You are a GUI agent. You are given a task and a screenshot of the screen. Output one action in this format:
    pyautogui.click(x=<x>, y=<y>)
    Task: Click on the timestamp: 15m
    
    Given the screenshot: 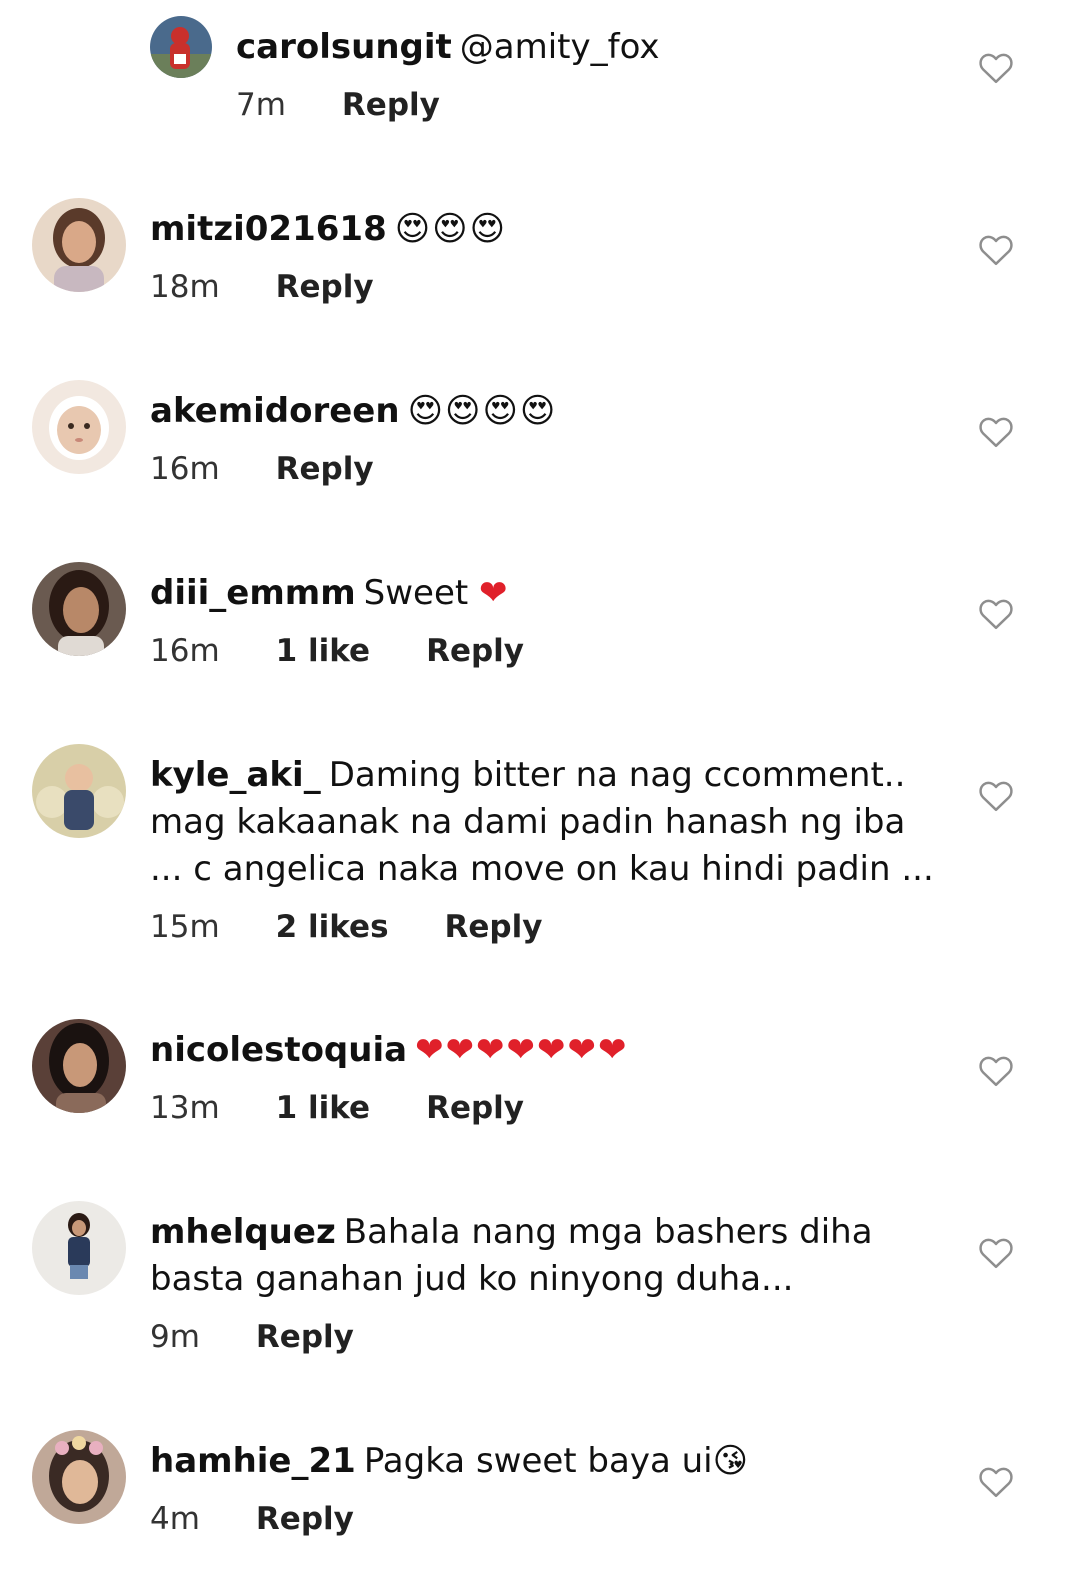 What is the action you would take?
    pyautogui.click(x=185, y=927)
    